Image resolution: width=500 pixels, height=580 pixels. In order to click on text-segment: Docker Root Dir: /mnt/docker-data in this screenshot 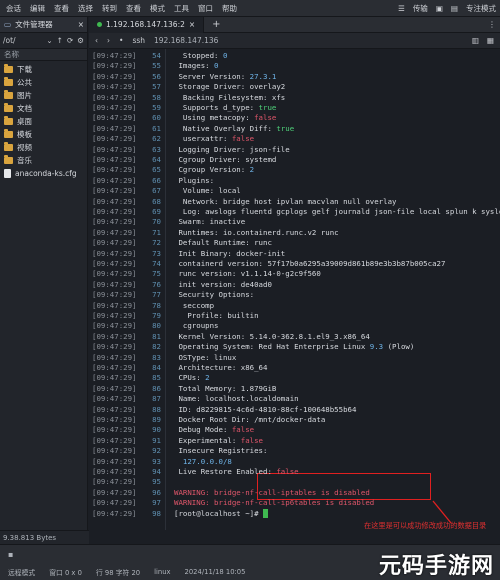, I will do `click(250, 419)`.